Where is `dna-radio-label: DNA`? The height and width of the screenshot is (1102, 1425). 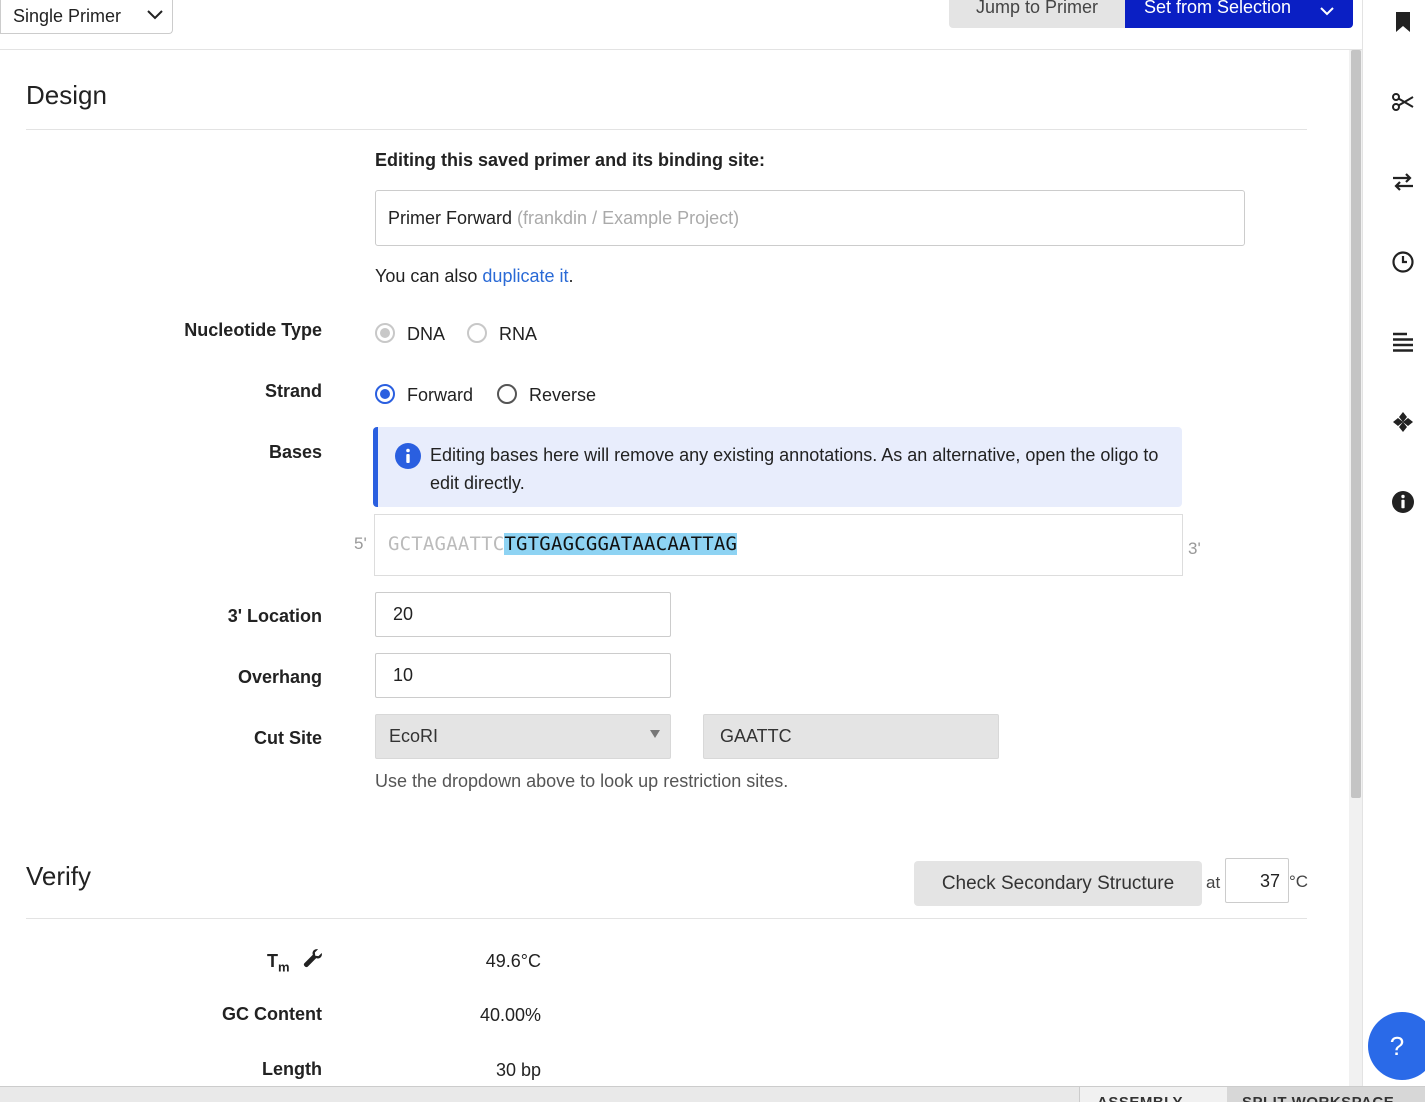
dna-radio-label: DNA is located at coordinates (426, 334).